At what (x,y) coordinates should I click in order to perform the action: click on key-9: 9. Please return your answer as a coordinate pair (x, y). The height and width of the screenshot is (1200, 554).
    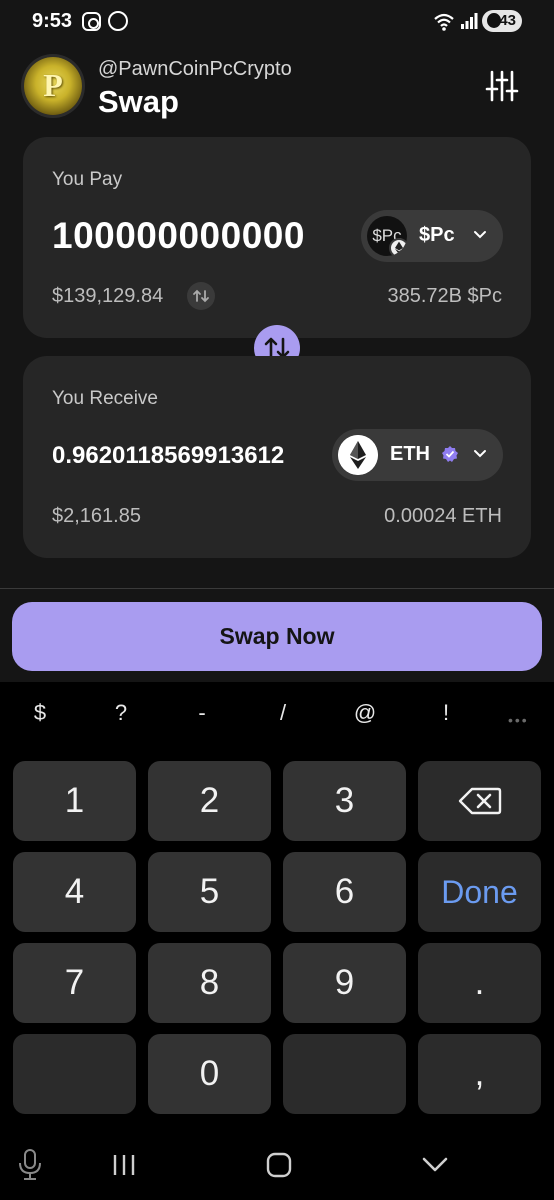
    Looking at the image, I should click on (344, 983).